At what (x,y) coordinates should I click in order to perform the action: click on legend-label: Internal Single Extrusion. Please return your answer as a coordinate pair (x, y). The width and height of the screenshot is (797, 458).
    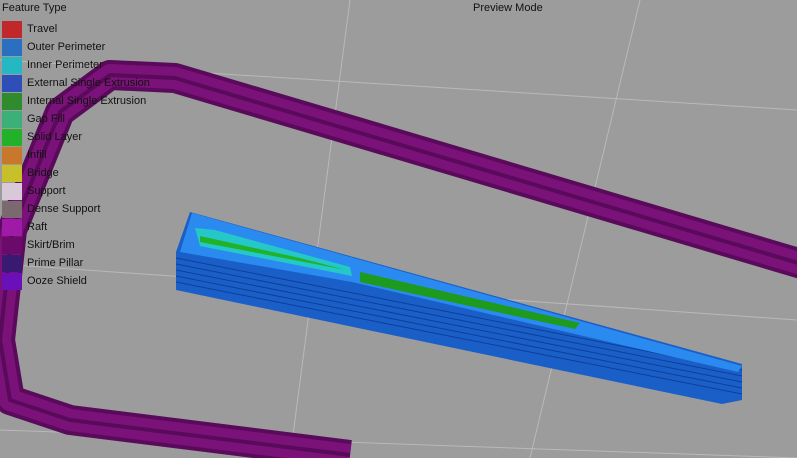
    Looking at the image, I should click on (87, 101).